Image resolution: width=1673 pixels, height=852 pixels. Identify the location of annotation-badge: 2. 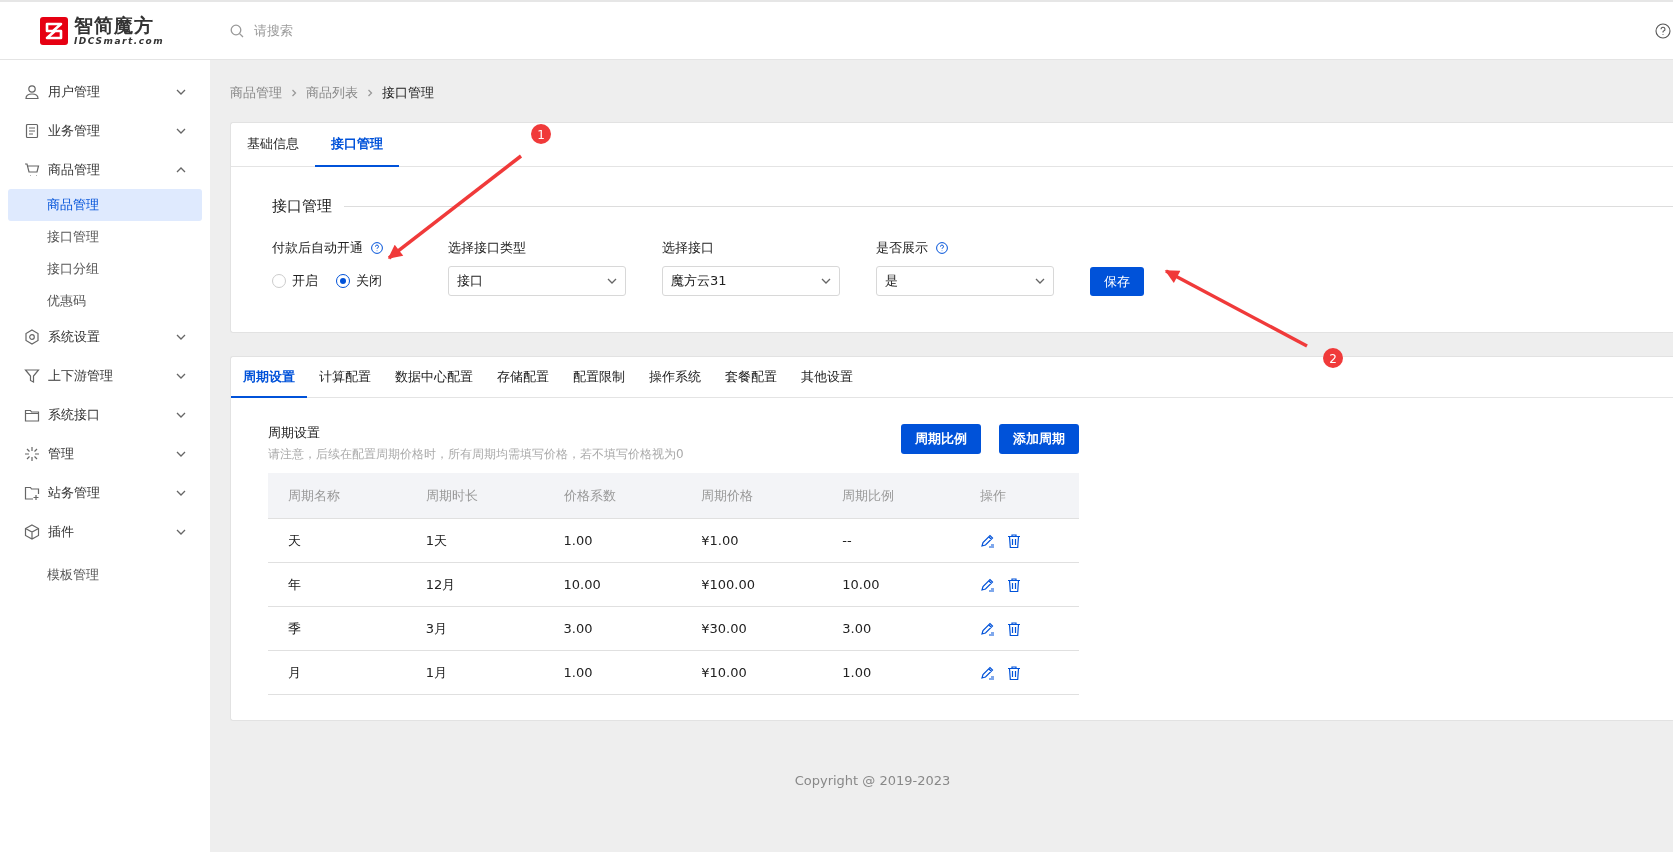
(1333, 358).